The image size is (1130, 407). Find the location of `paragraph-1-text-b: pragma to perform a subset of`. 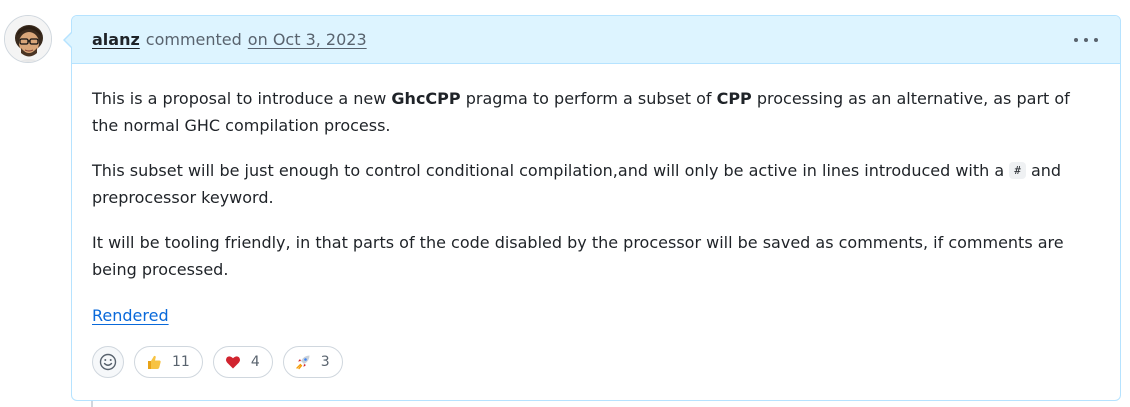

paragraph-1-text-b: pragma to perform a subset of is located at coordinates (588, 98).